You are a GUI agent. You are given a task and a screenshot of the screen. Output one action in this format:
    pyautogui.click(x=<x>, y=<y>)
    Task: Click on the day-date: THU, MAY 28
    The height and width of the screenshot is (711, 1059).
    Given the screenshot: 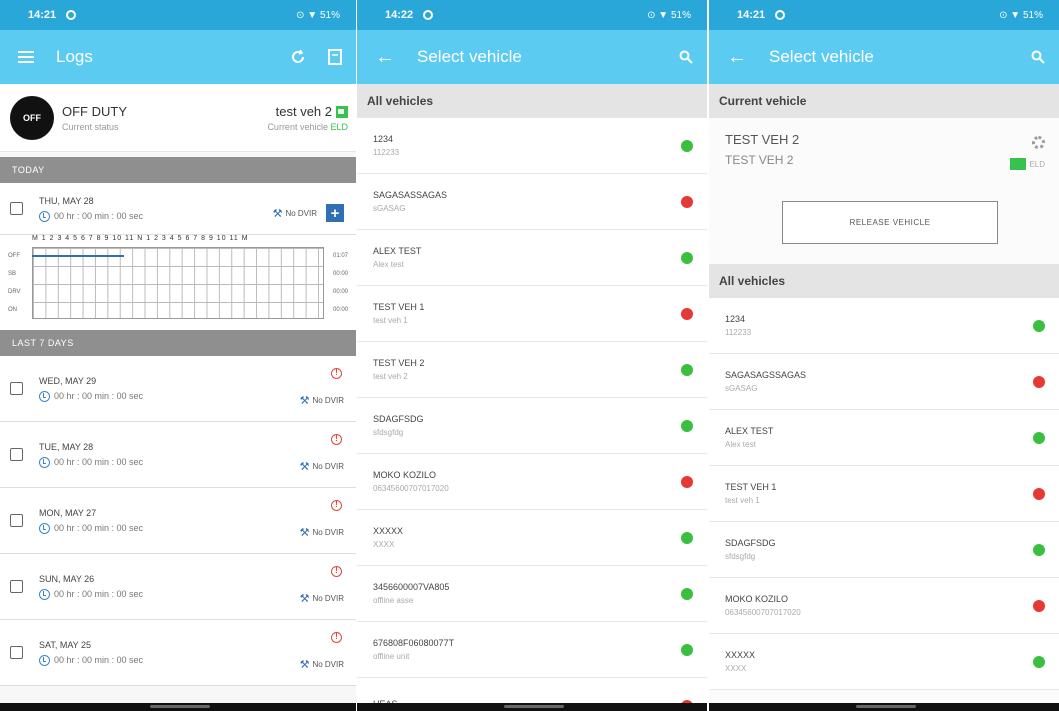 What is the action you would take?
    pyautogui.click(x=66, y=200)
    